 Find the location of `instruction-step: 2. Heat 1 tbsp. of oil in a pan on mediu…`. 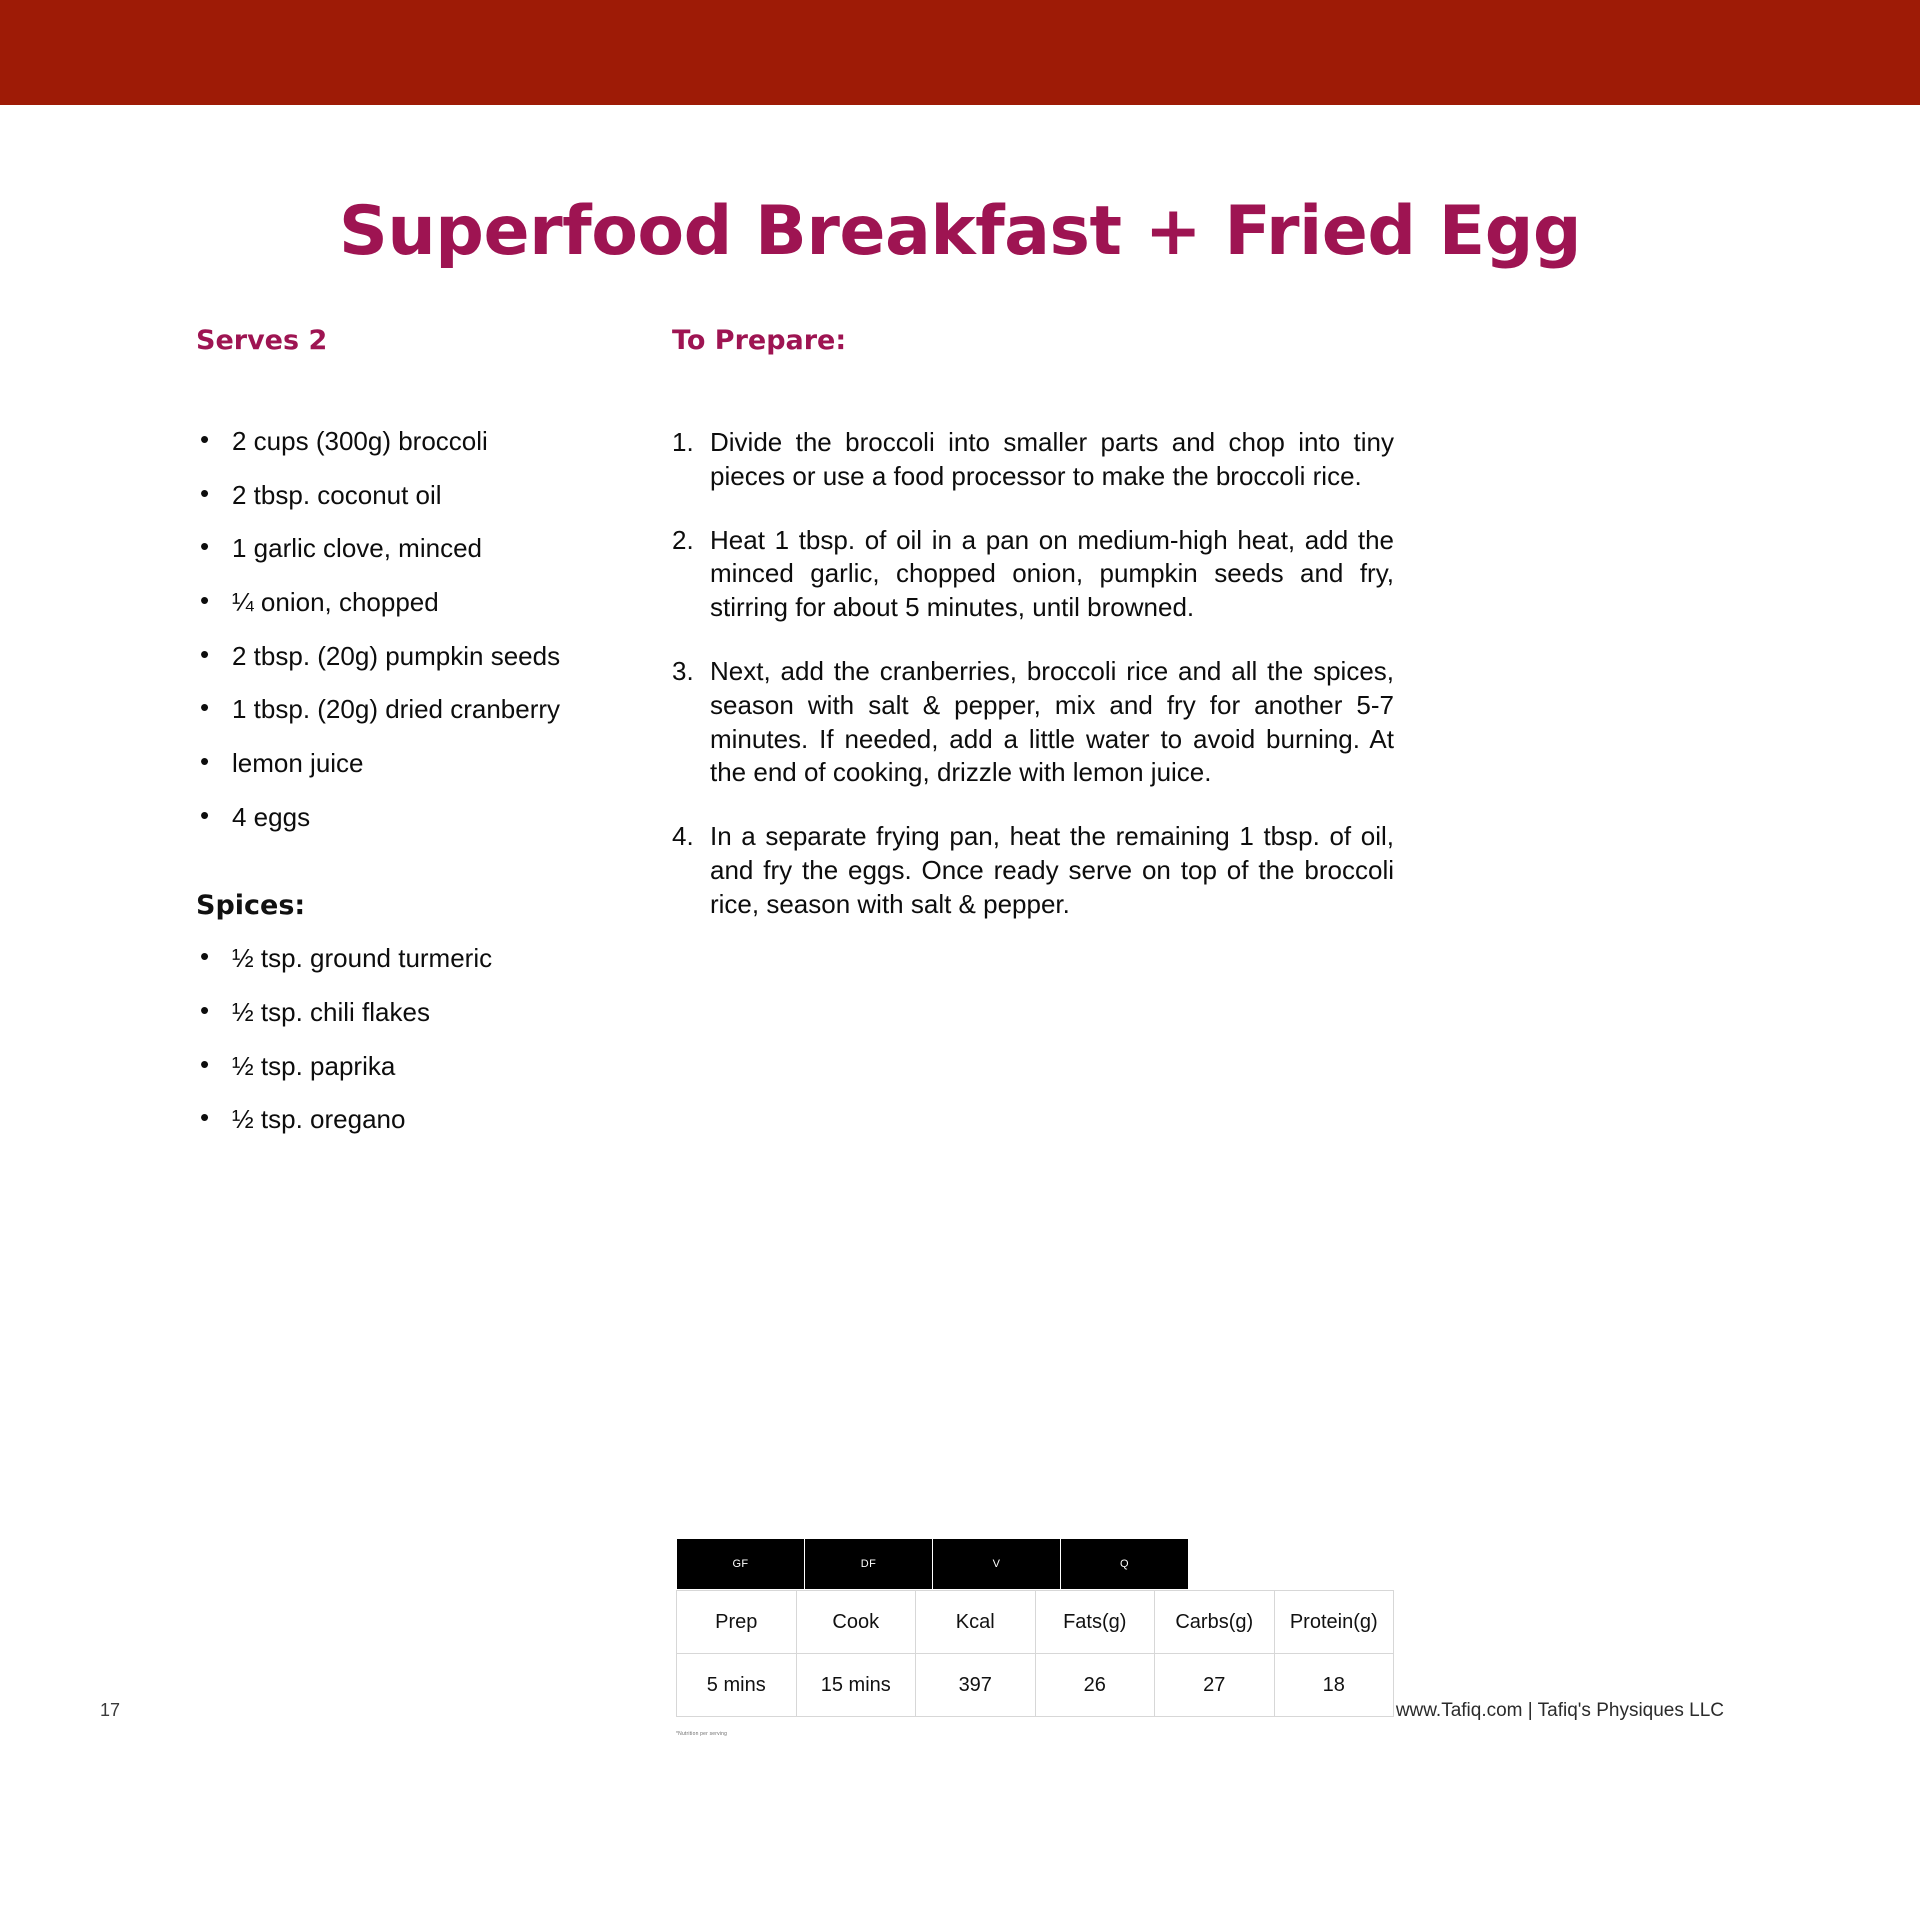

instruction-step: 2. Heat 1 tbsp. of oil in a pan on mediu… is located at coordinates (1033, 574).